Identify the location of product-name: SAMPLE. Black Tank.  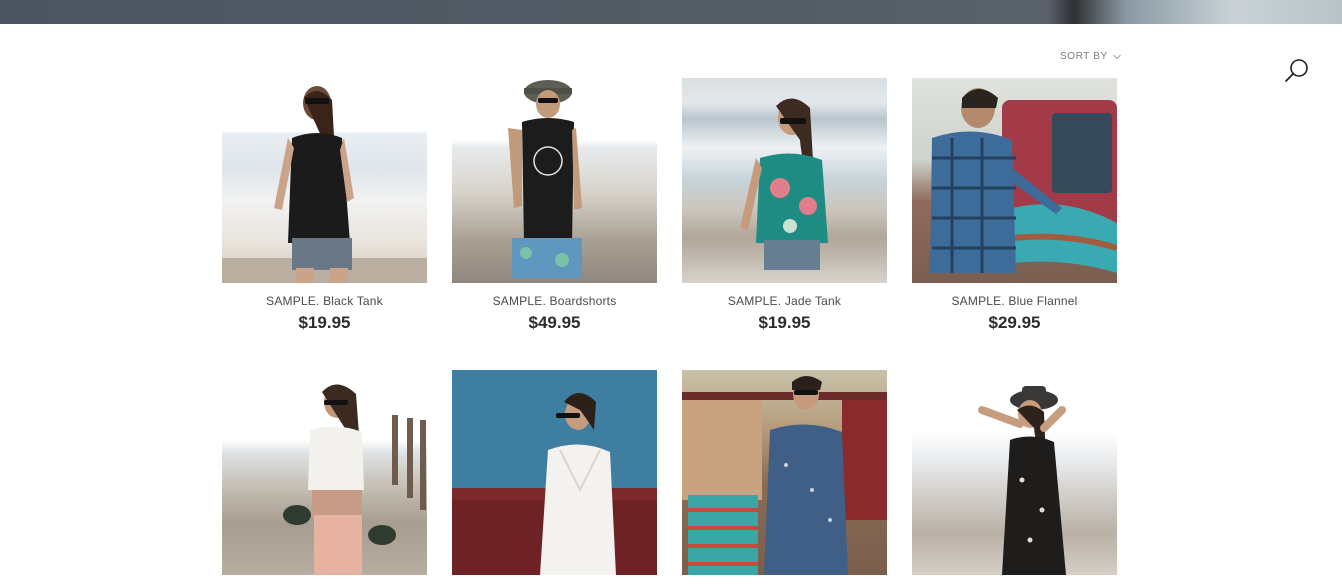
(324, 301).